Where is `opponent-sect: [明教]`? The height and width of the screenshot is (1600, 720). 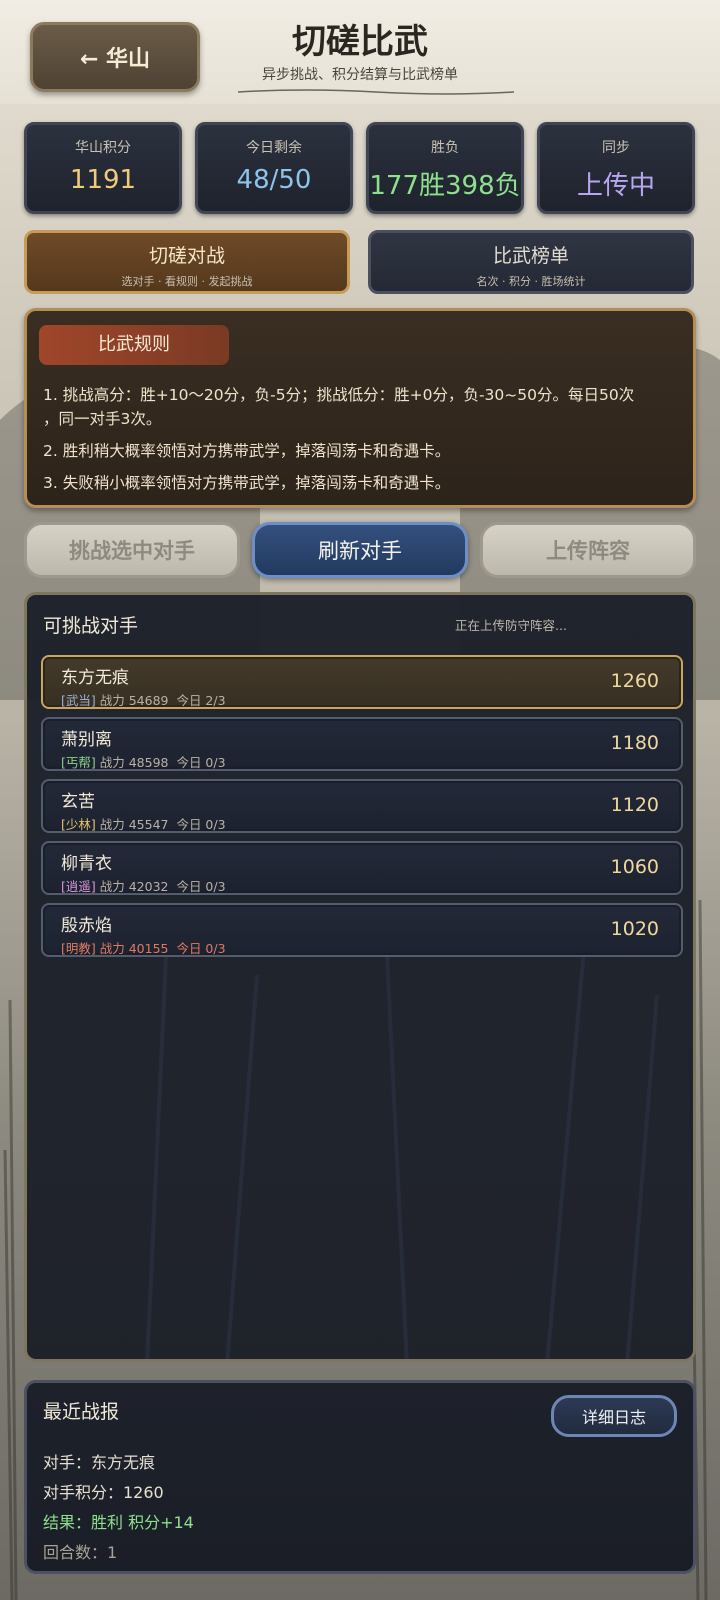
opponent-sect: [明教] is located at coordinates (78, 948).